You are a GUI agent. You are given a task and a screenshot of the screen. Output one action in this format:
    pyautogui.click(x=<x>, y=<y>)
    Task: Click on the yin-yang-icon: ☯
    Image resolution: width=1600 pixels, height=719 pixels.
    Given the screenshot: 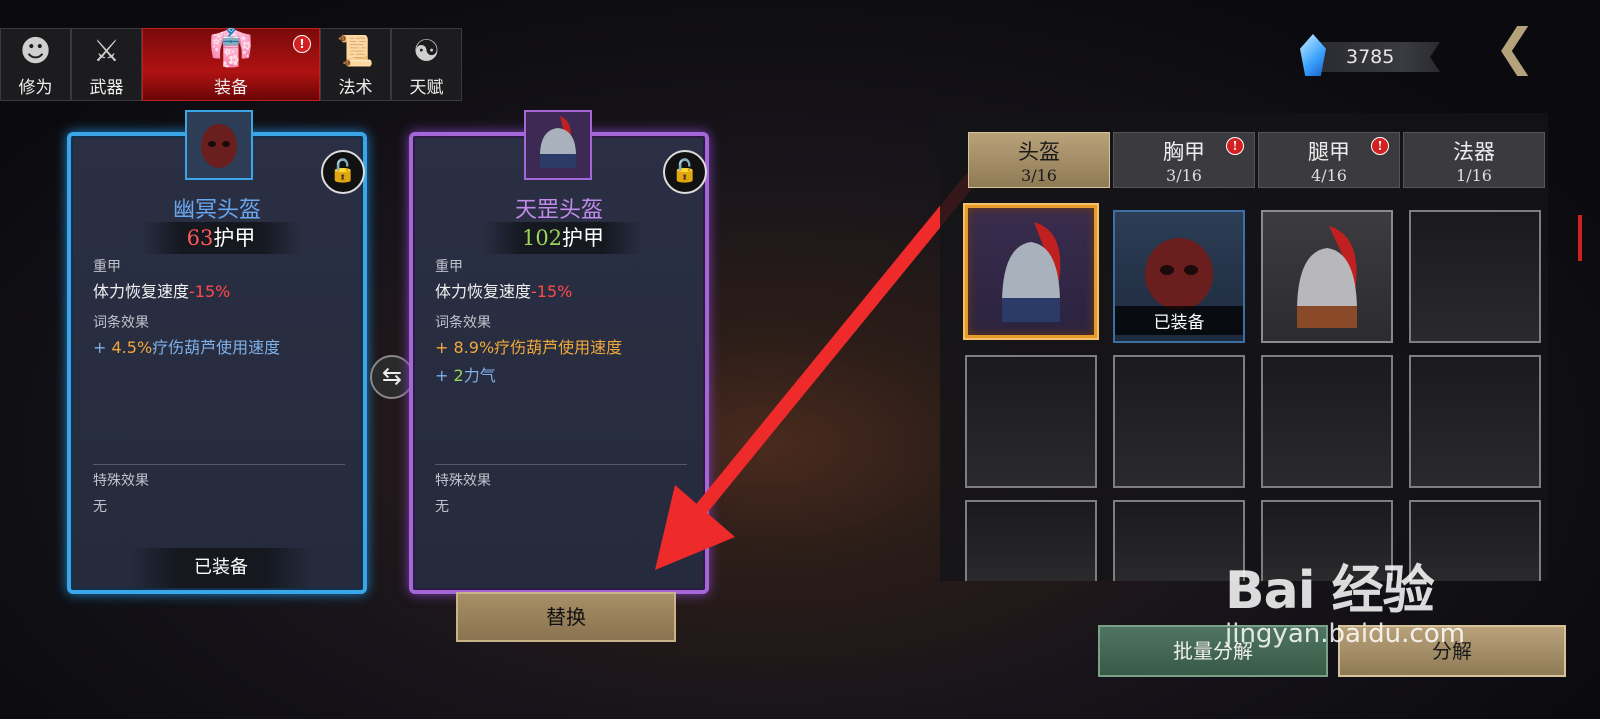 What is the action you would take?
    pyautogui.click(x=426, y=51)
    